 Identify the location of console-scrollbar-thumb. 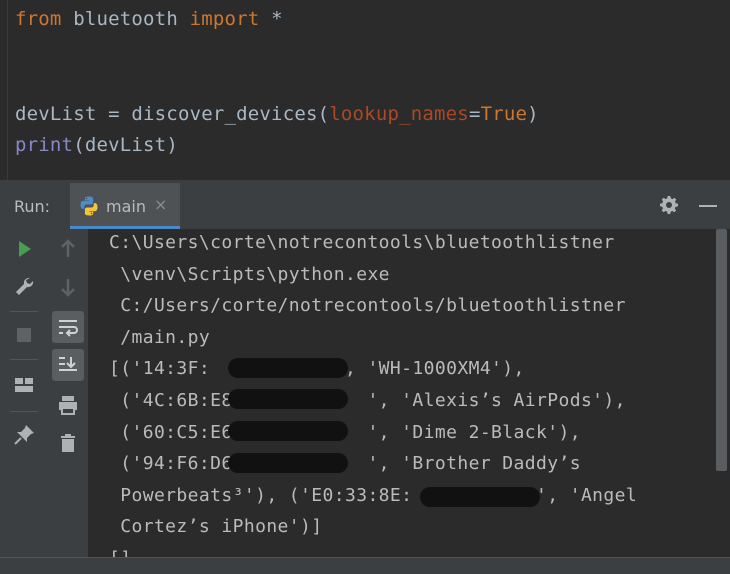
(721, 350).